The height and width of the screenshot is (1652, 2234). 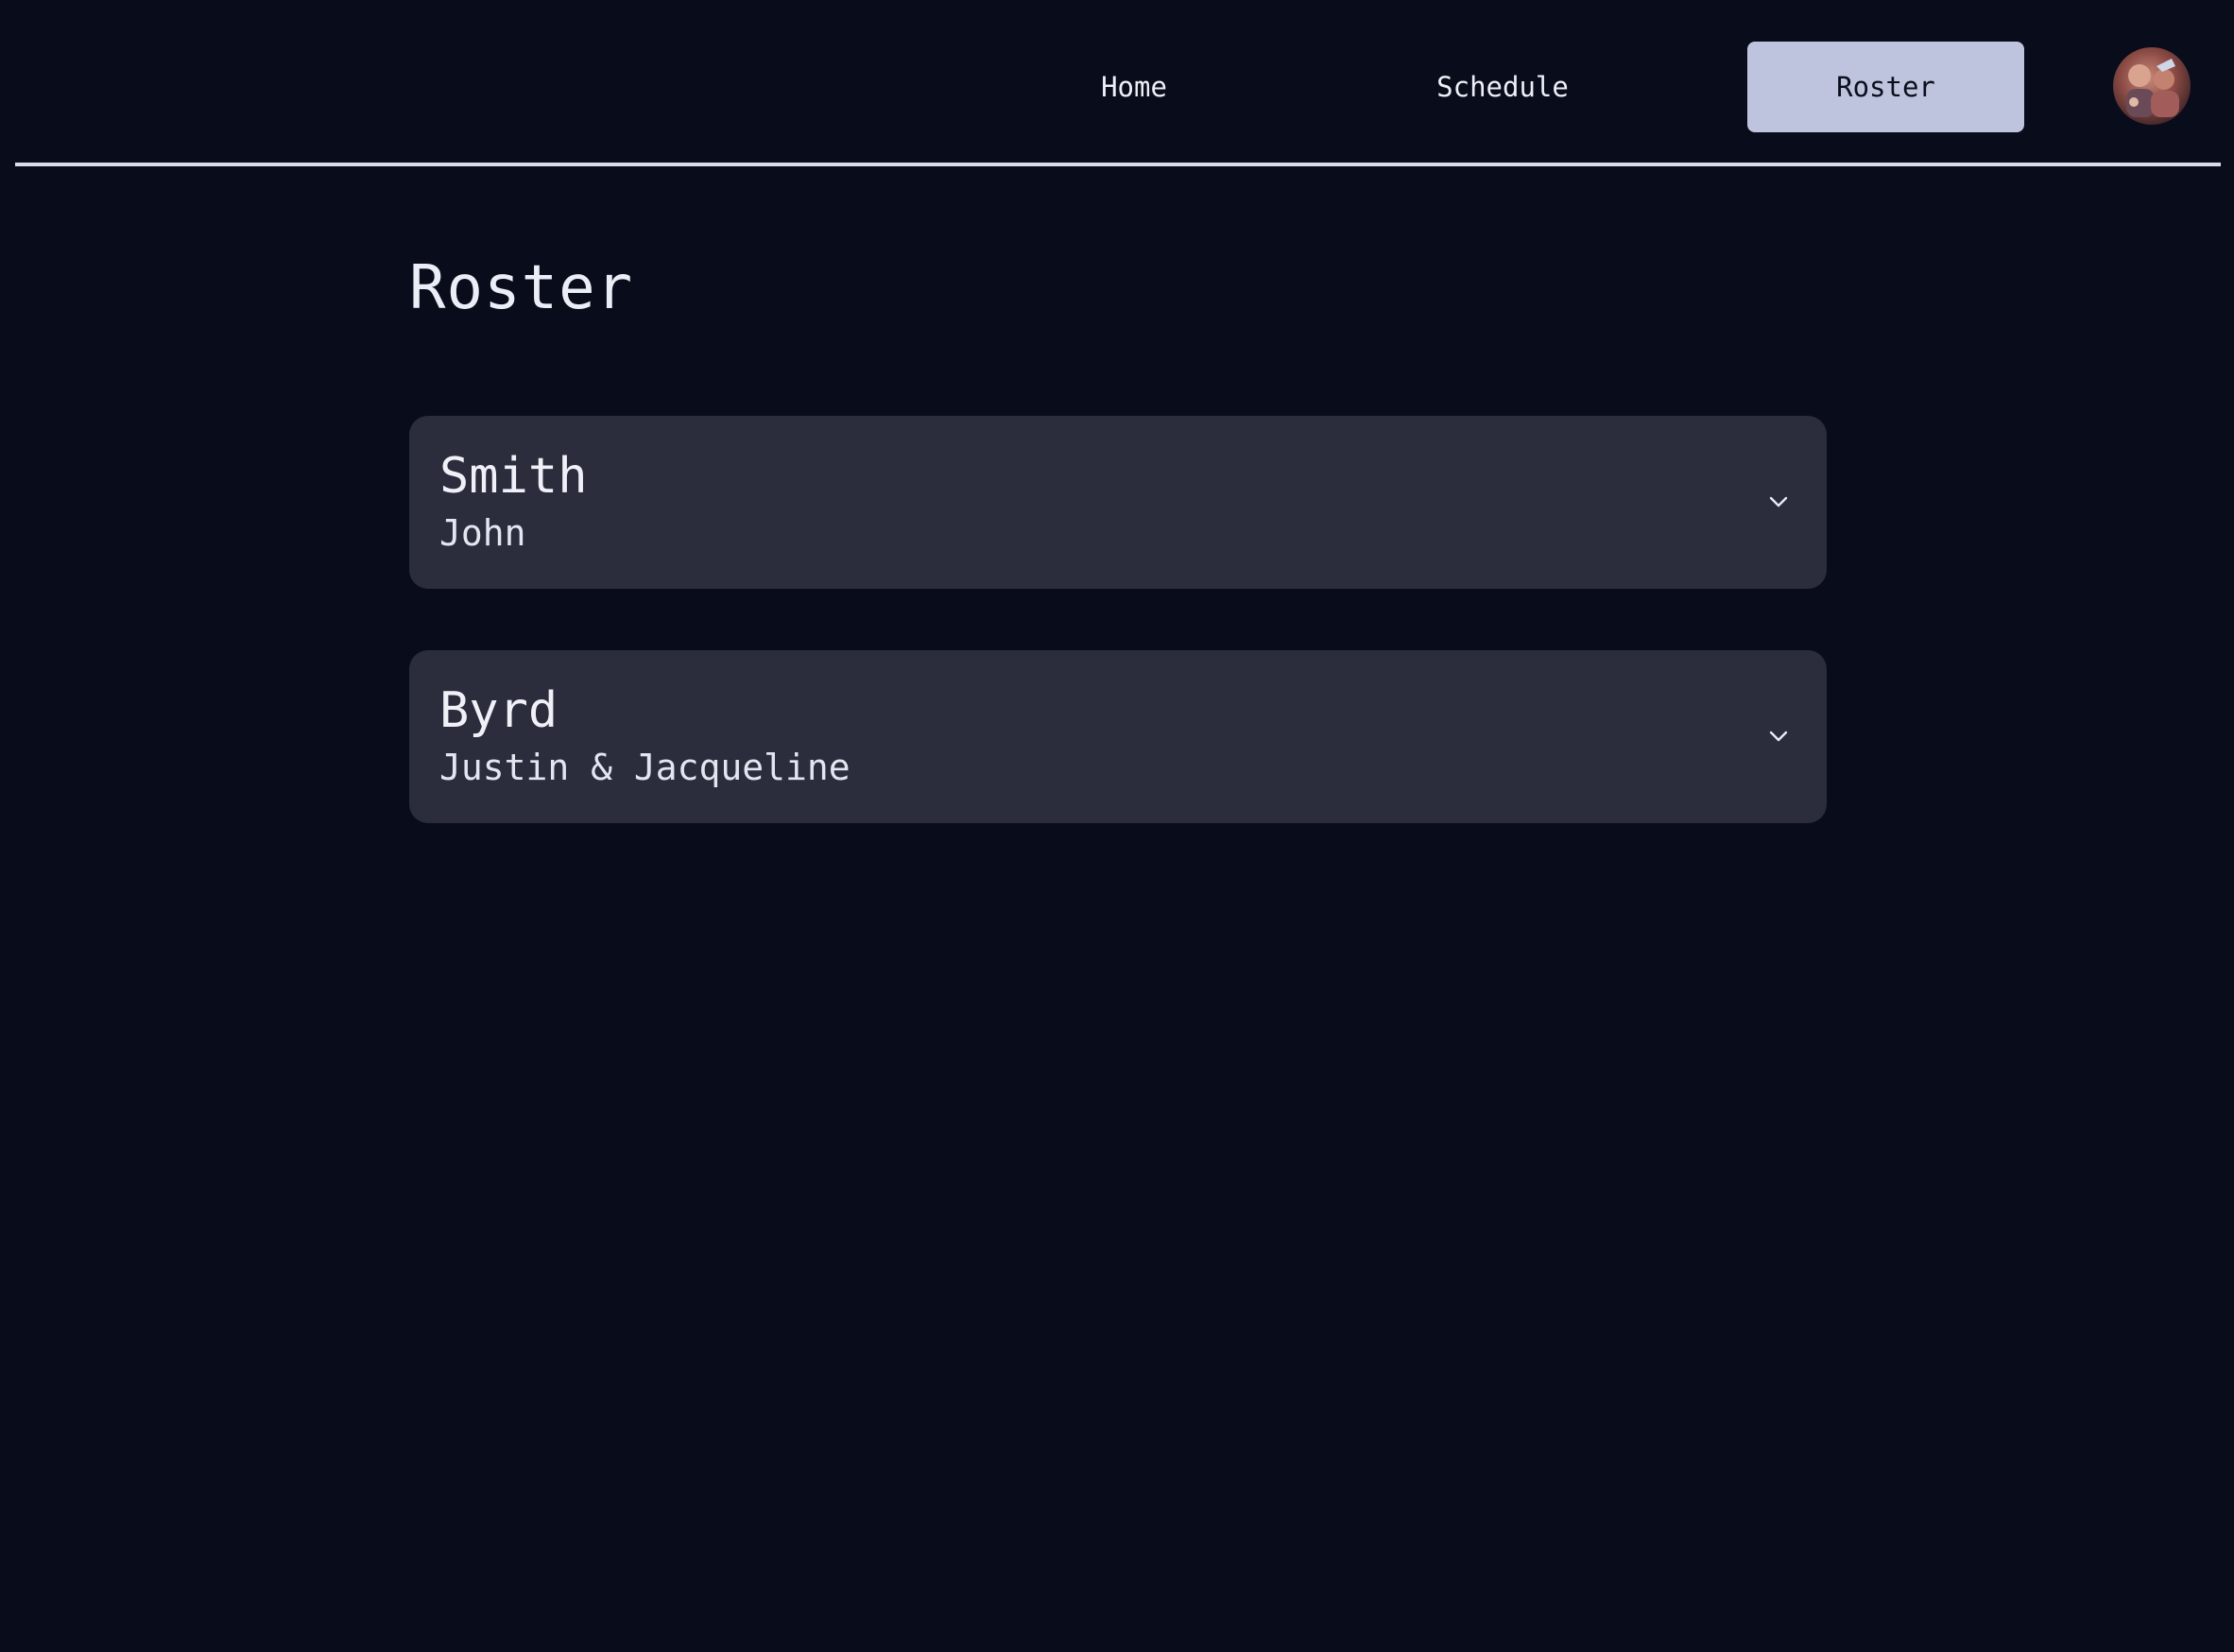 I want to click on family-card-smith: Smith John, so click(x=1118, y=502).